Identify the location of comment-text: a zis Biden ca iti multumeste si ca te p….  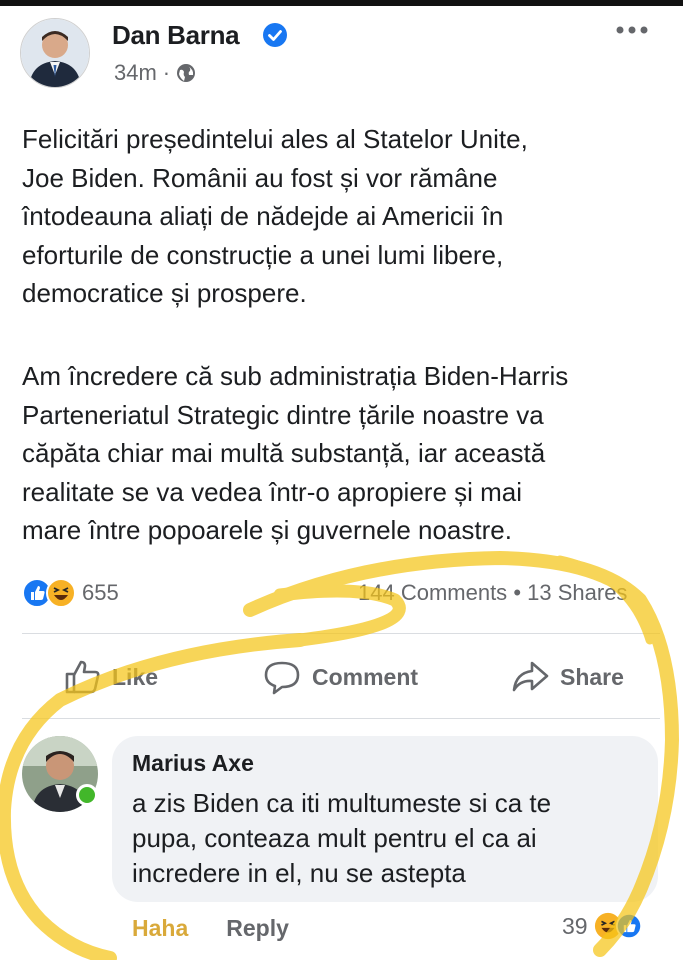
(387, 838).